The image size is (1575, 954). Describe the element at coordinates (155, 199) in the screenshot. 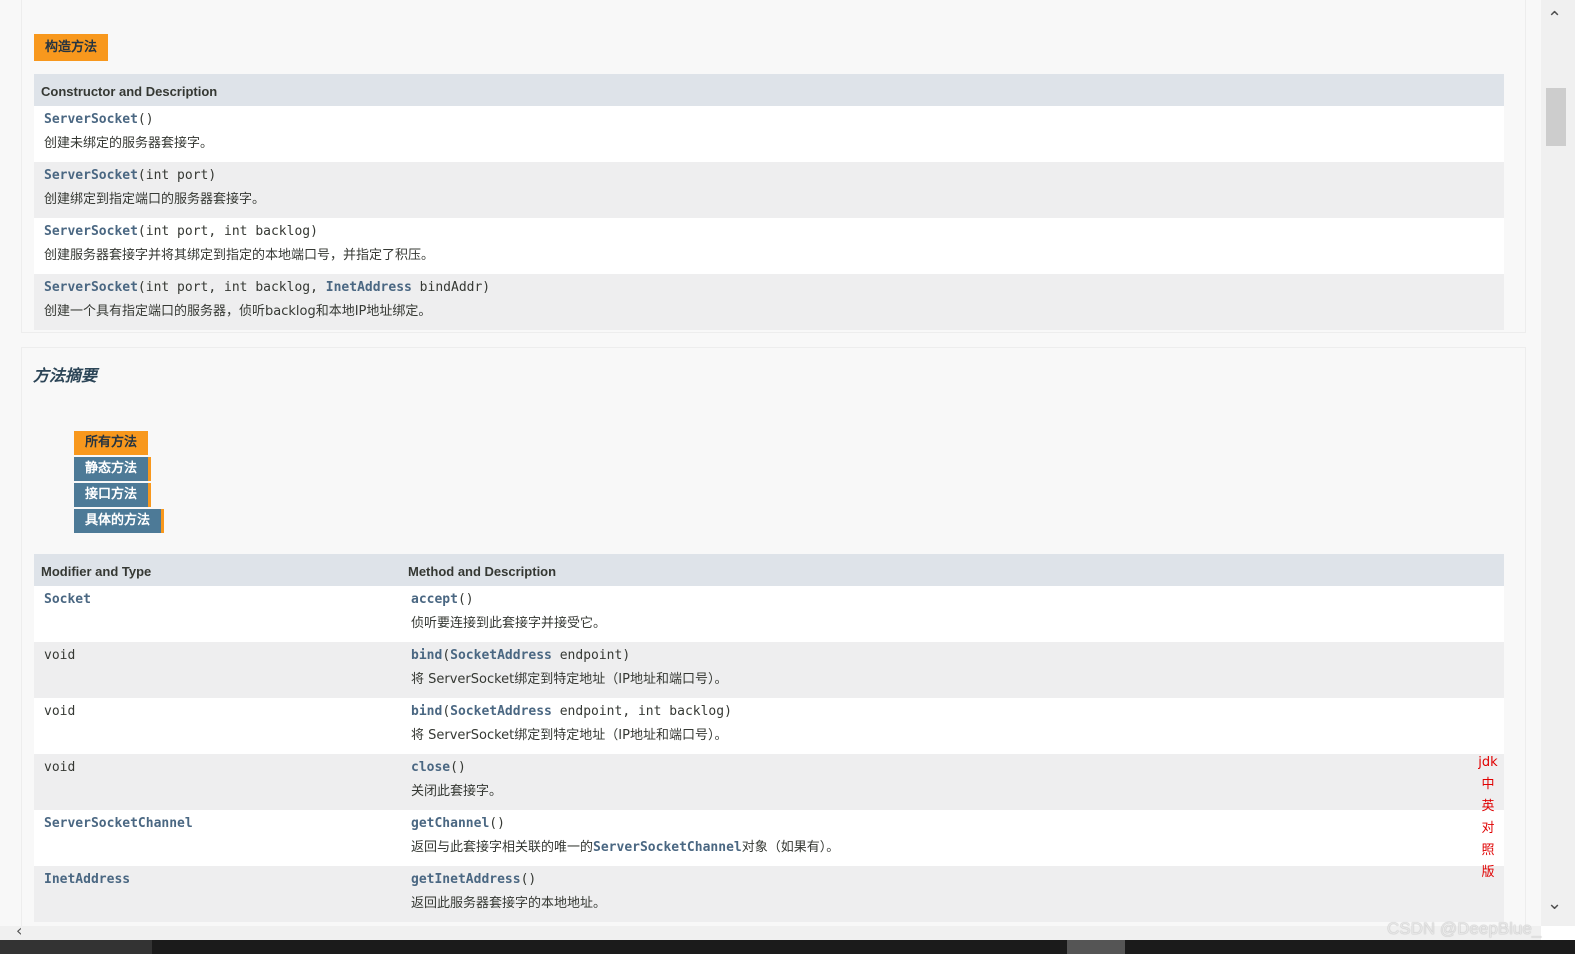

I see `constructor-desc: 创建绑定到指定端口的服务器套接字。` at that location.